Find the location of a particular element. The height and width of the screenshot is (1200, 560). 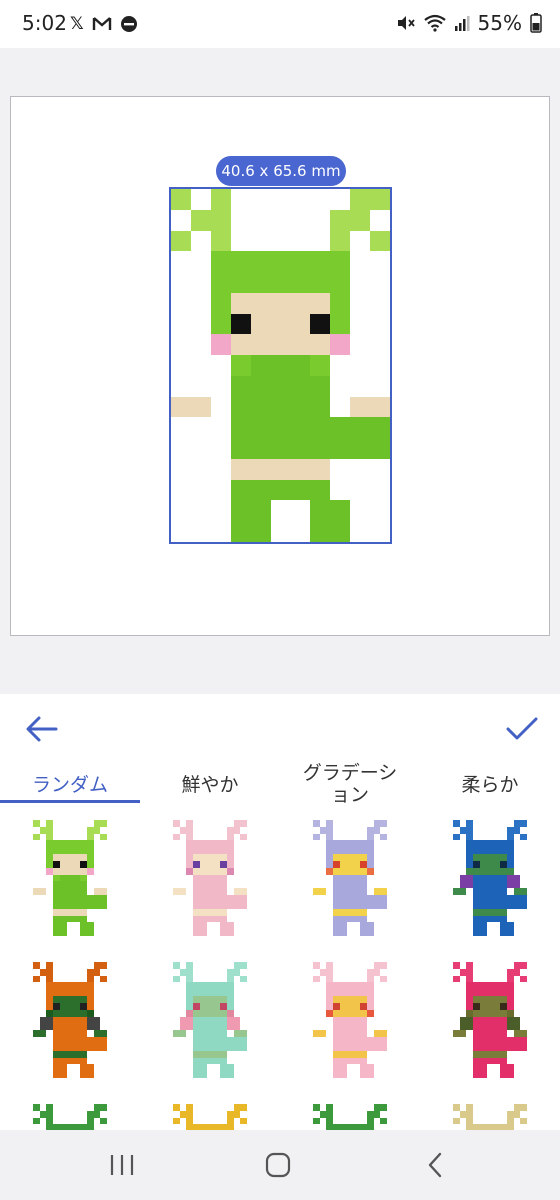

back-chevron-icon is located at coordinates (436, 1165).